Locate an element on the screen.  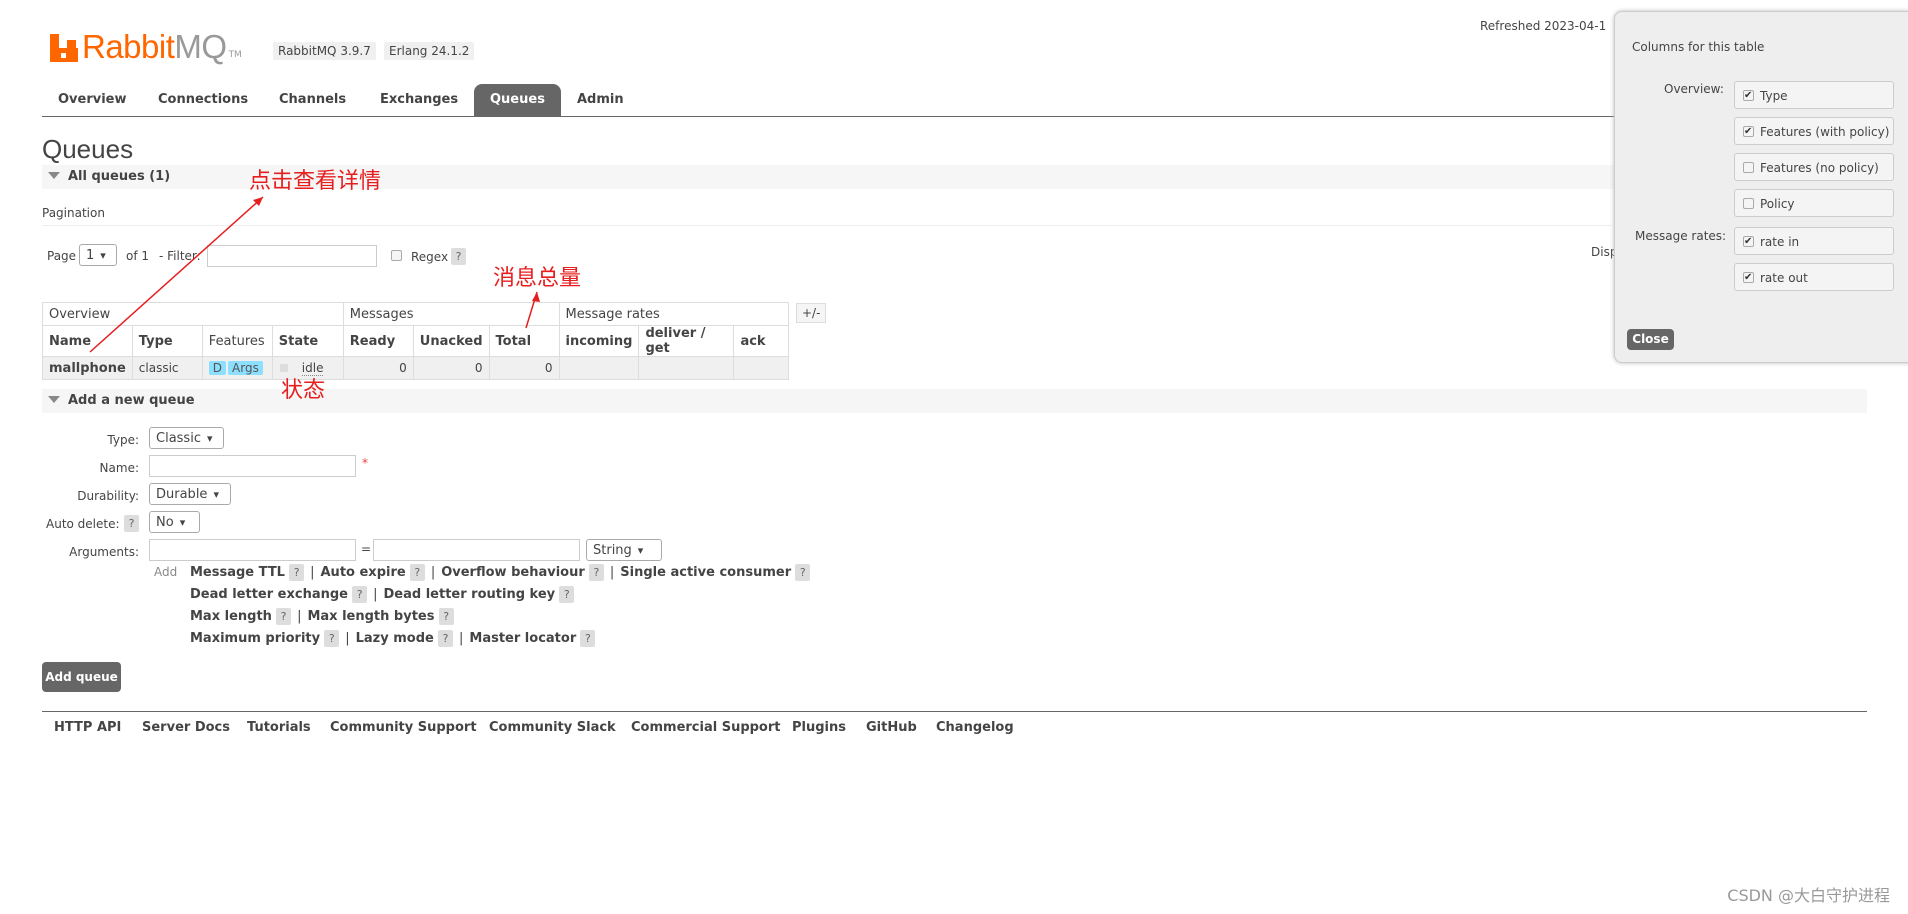
annotation-arrows is located at coordinates (314, 274).